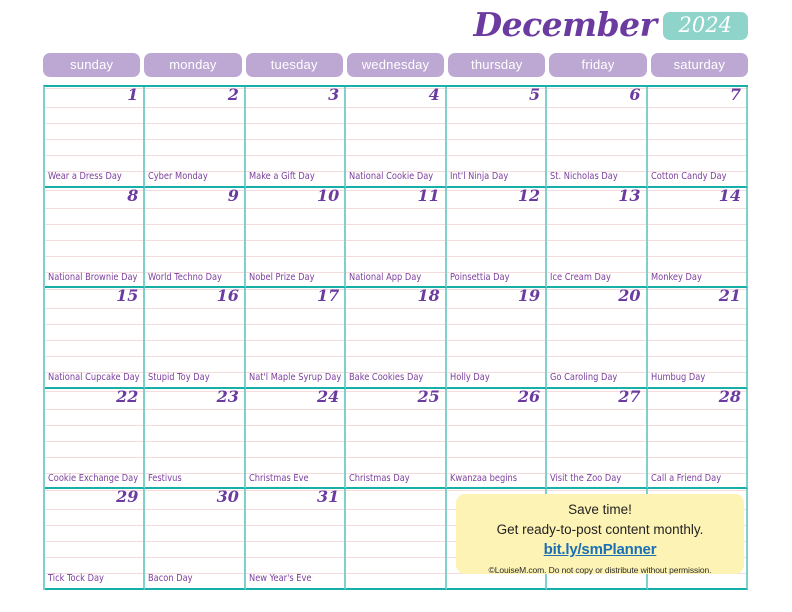  Describe the element at coordinates (676, 277) in the screenshot. I see `day-event-label: Monkey Day` at that location.